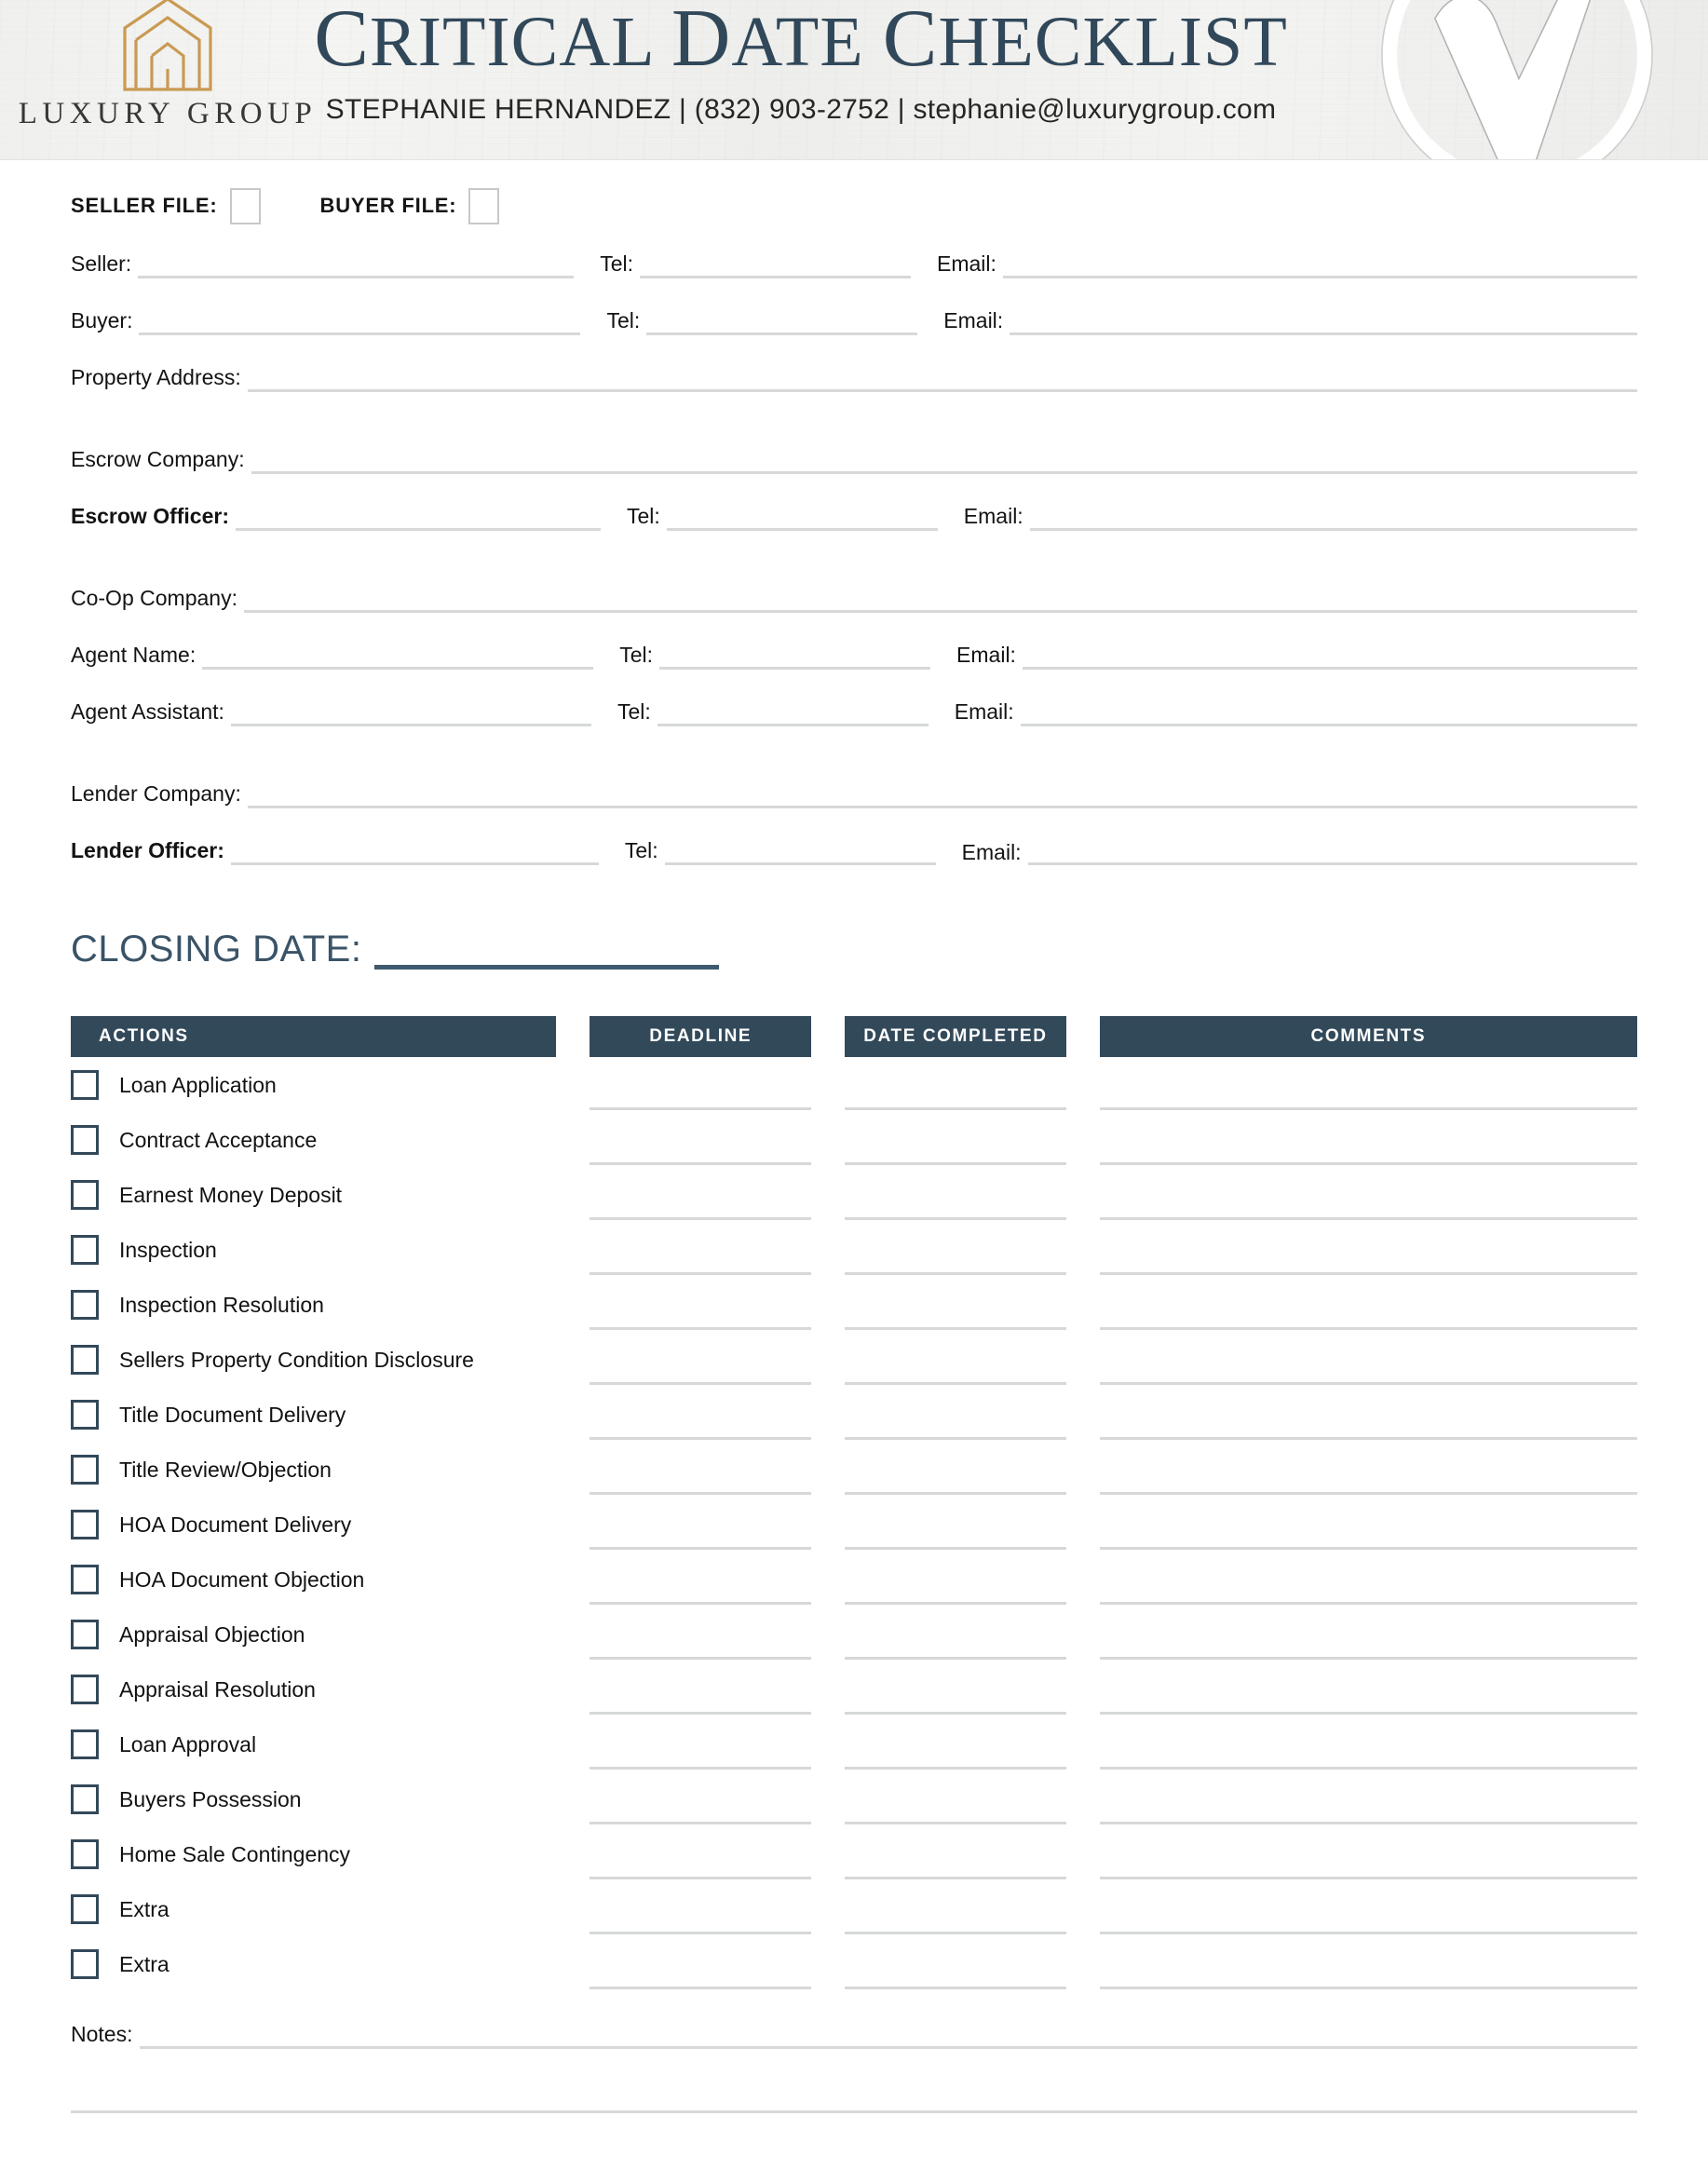 The height and width of the screenshot is (2170, 1708). What do you see at coordinates (168, 1249) in the screenshot?
I see `action-label: Inspection` at bounding box center [168, 1249].